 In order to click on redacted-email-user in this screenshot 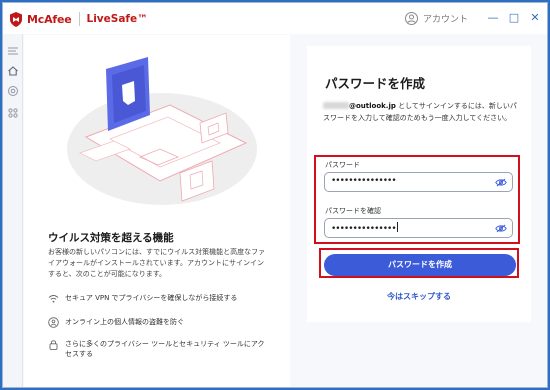, I will do `click(336, 105)`.